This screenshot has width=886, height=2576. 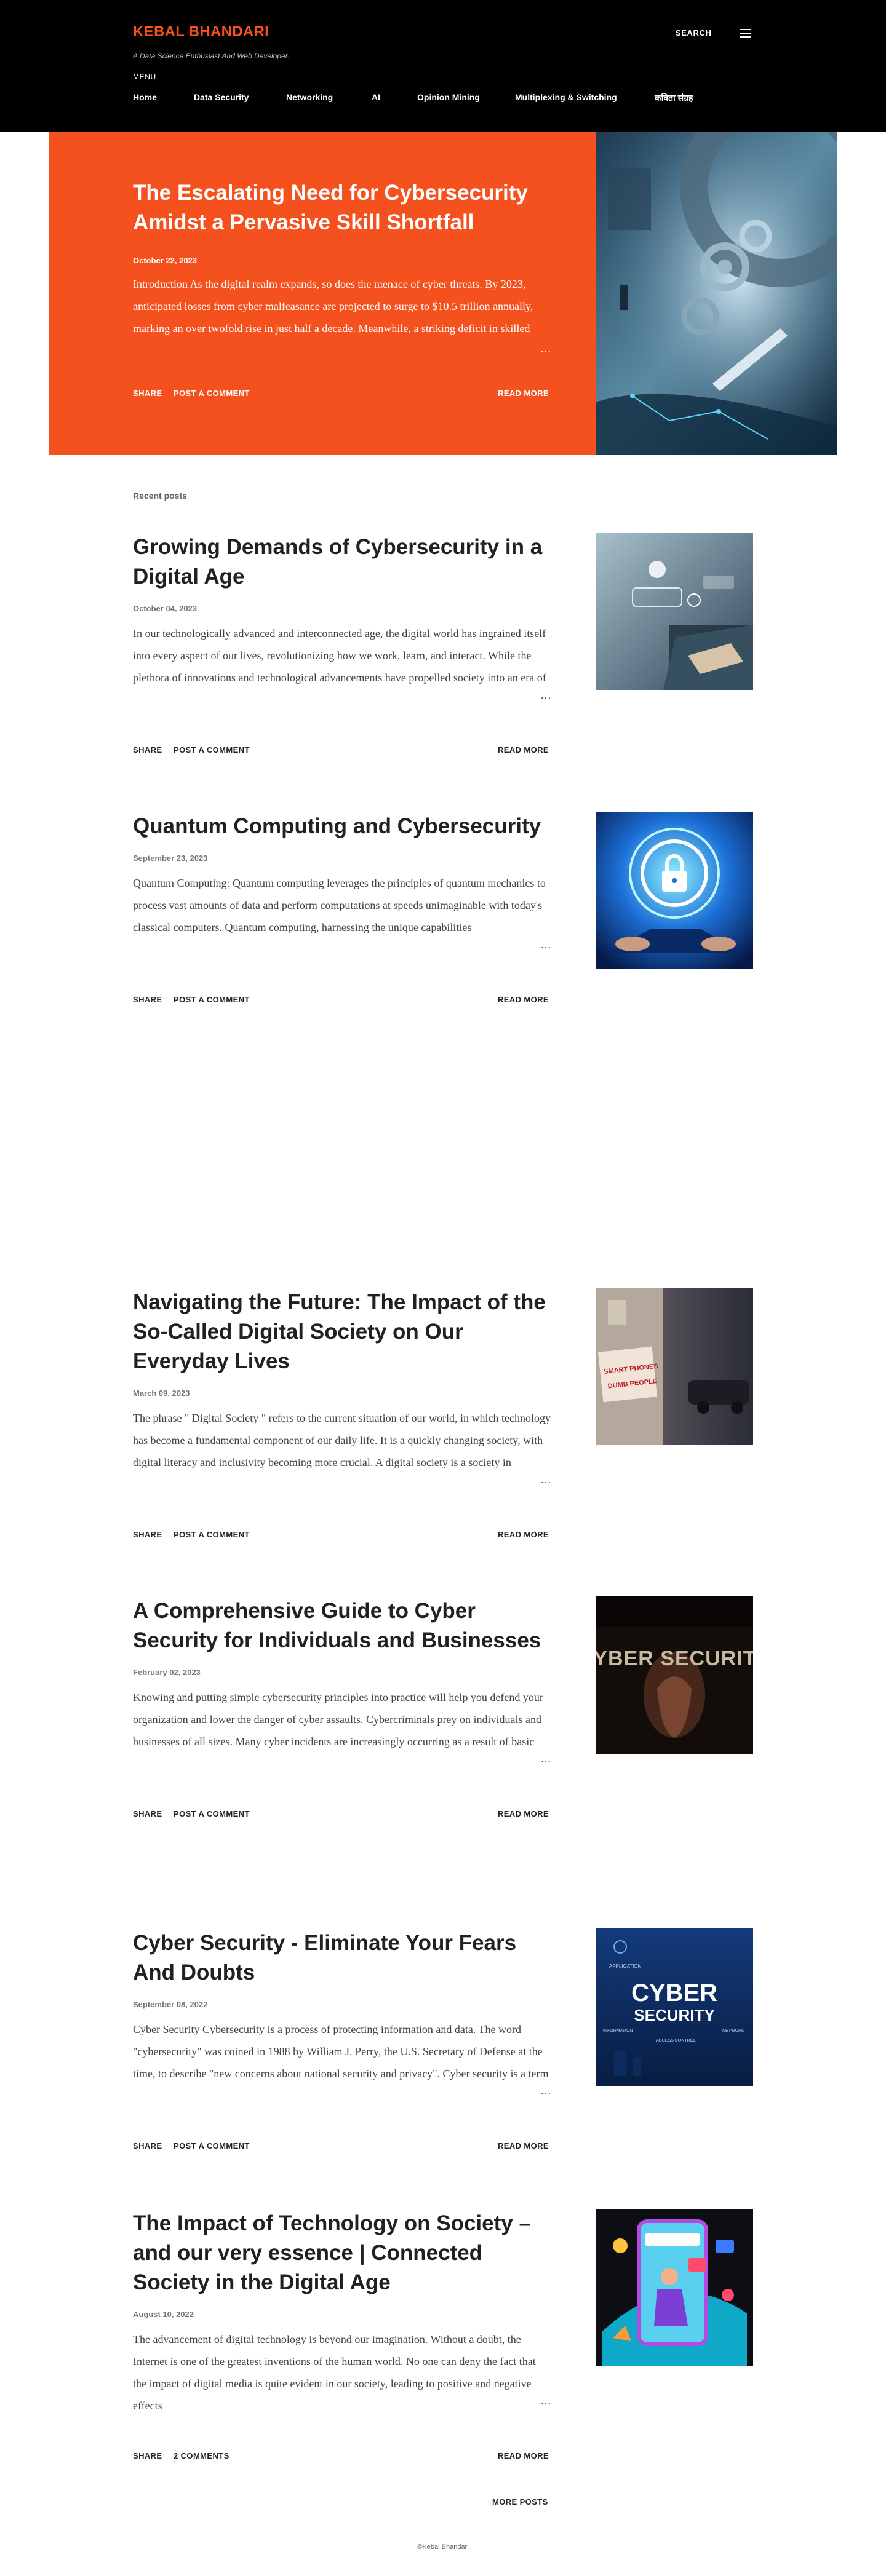 What do you see at coordinates (676, 2041) in the screenshot?
I see `svg-text: ACCESS CONTROL` at bounding box center [676, 2041].